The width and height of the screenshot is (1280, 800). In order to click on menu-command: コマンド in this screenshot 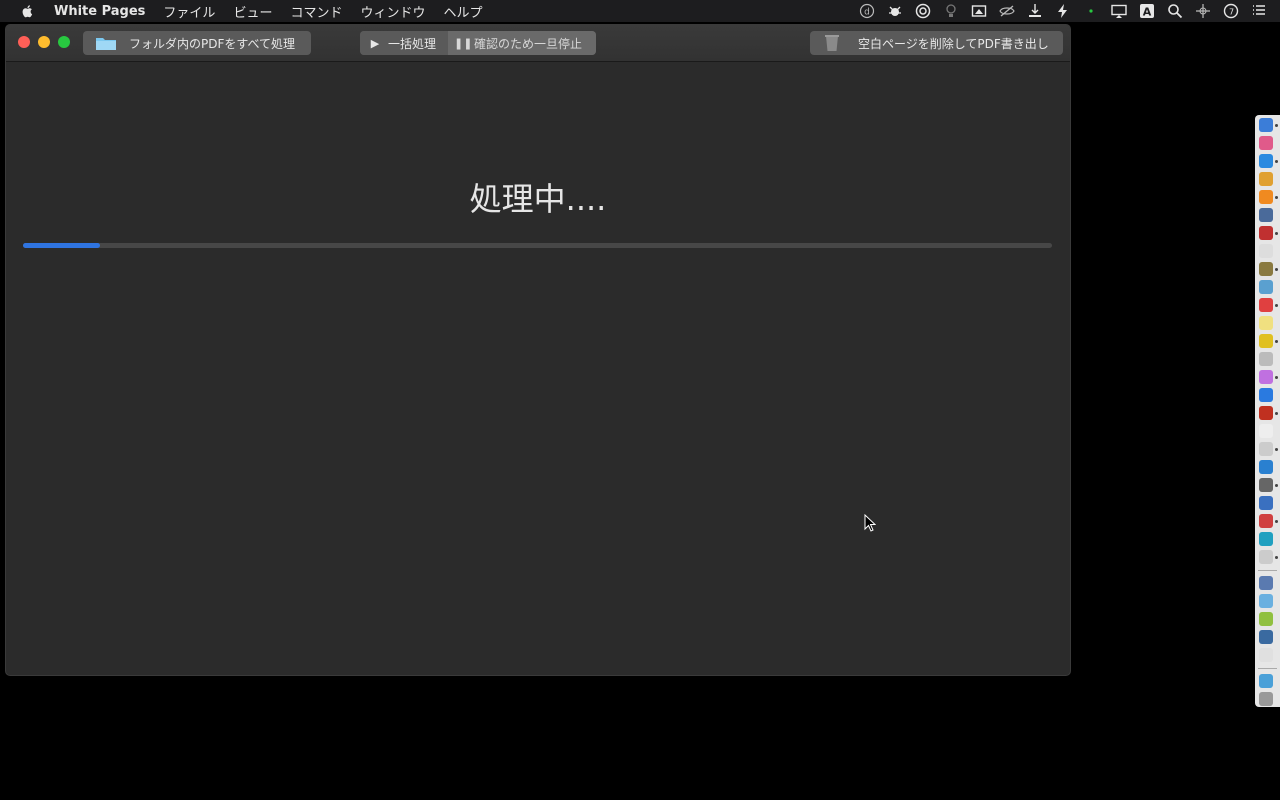, I will do `click(316, 11)`.